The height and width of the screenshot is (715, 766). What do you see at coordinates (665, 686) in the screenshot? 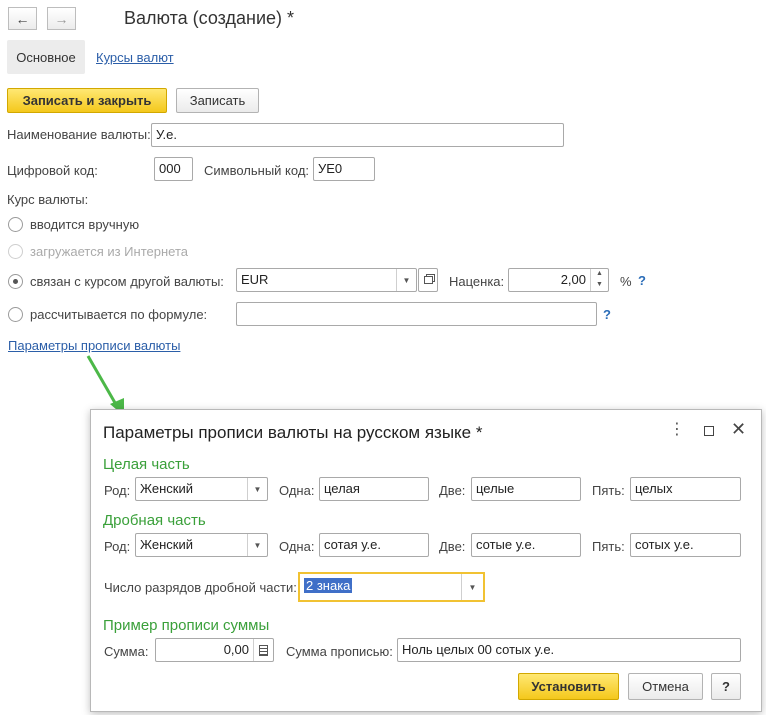
I see `cancel-button: Отмена` at bounding box center [665, 686].